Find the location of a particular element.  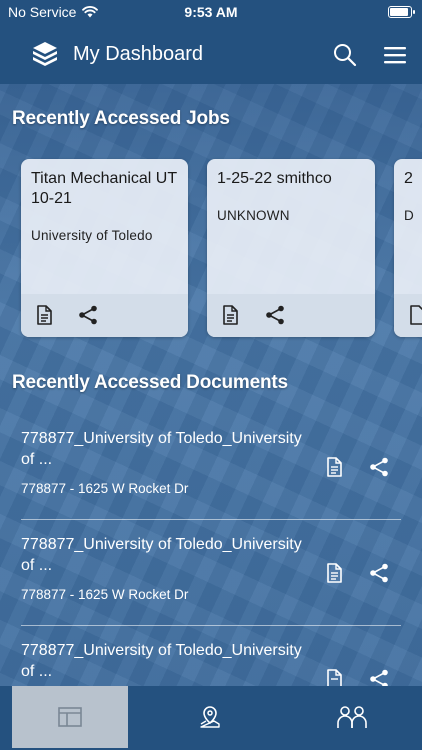

documents-section-title: Recently Accessed Documents is located at coordinates (150, 382).